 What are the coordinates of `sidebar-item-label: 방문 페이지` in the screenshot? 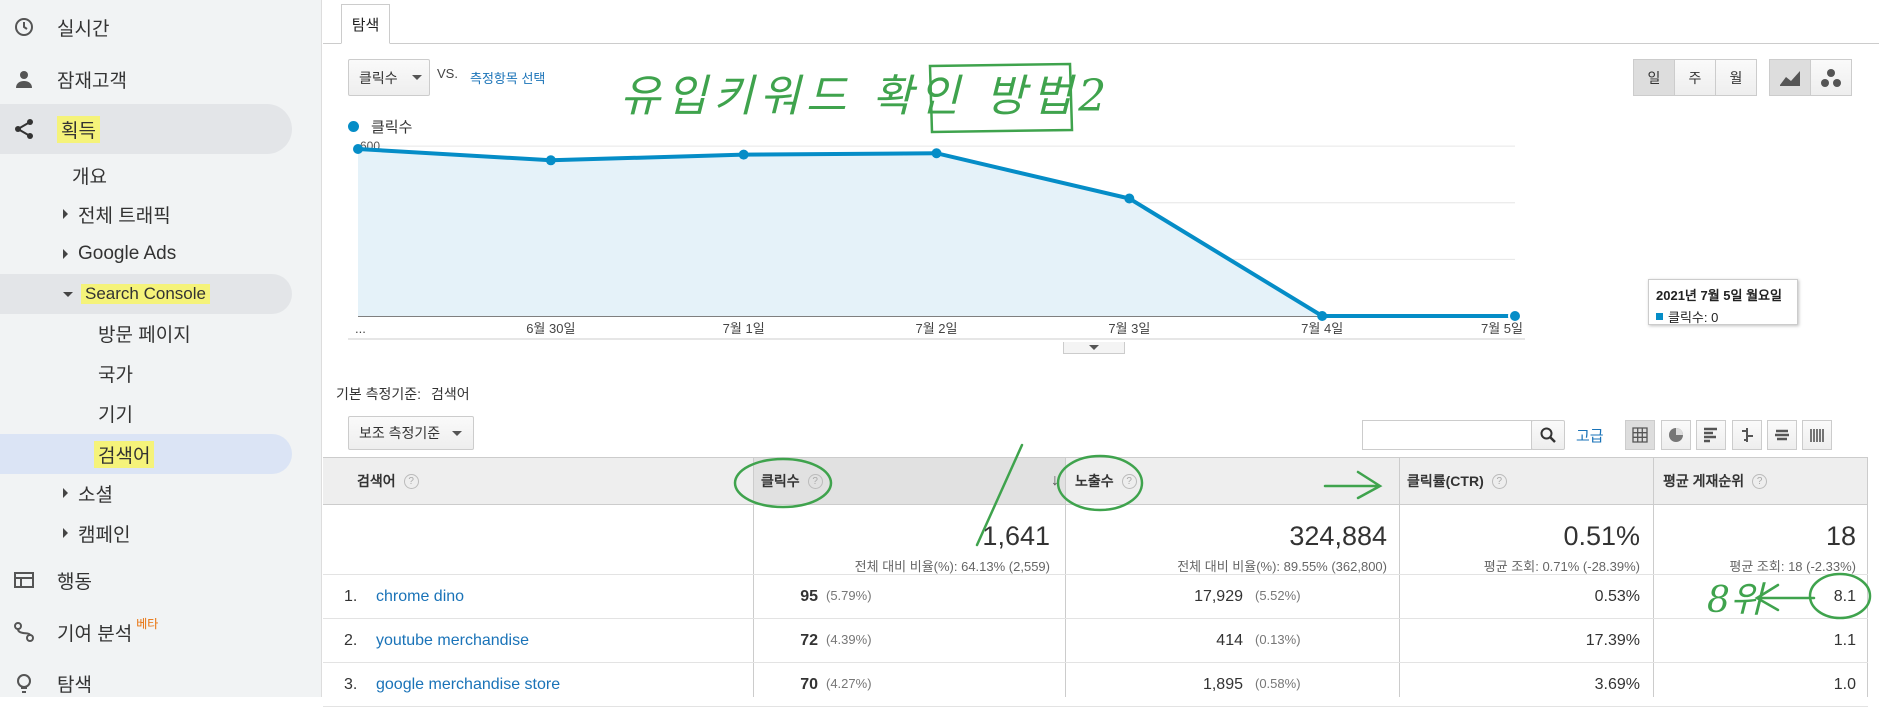 It's located at (144, 335).